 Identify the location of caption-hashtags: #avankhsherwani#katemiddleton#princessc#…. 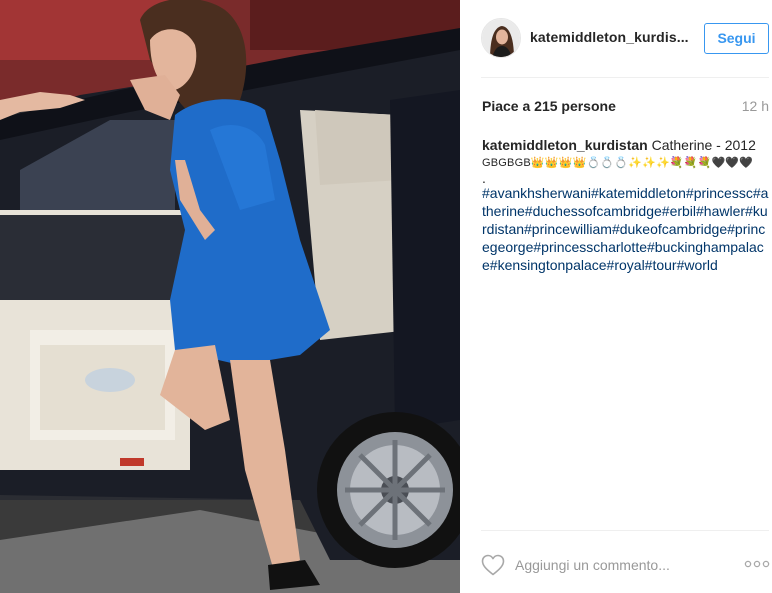
(626, 229).